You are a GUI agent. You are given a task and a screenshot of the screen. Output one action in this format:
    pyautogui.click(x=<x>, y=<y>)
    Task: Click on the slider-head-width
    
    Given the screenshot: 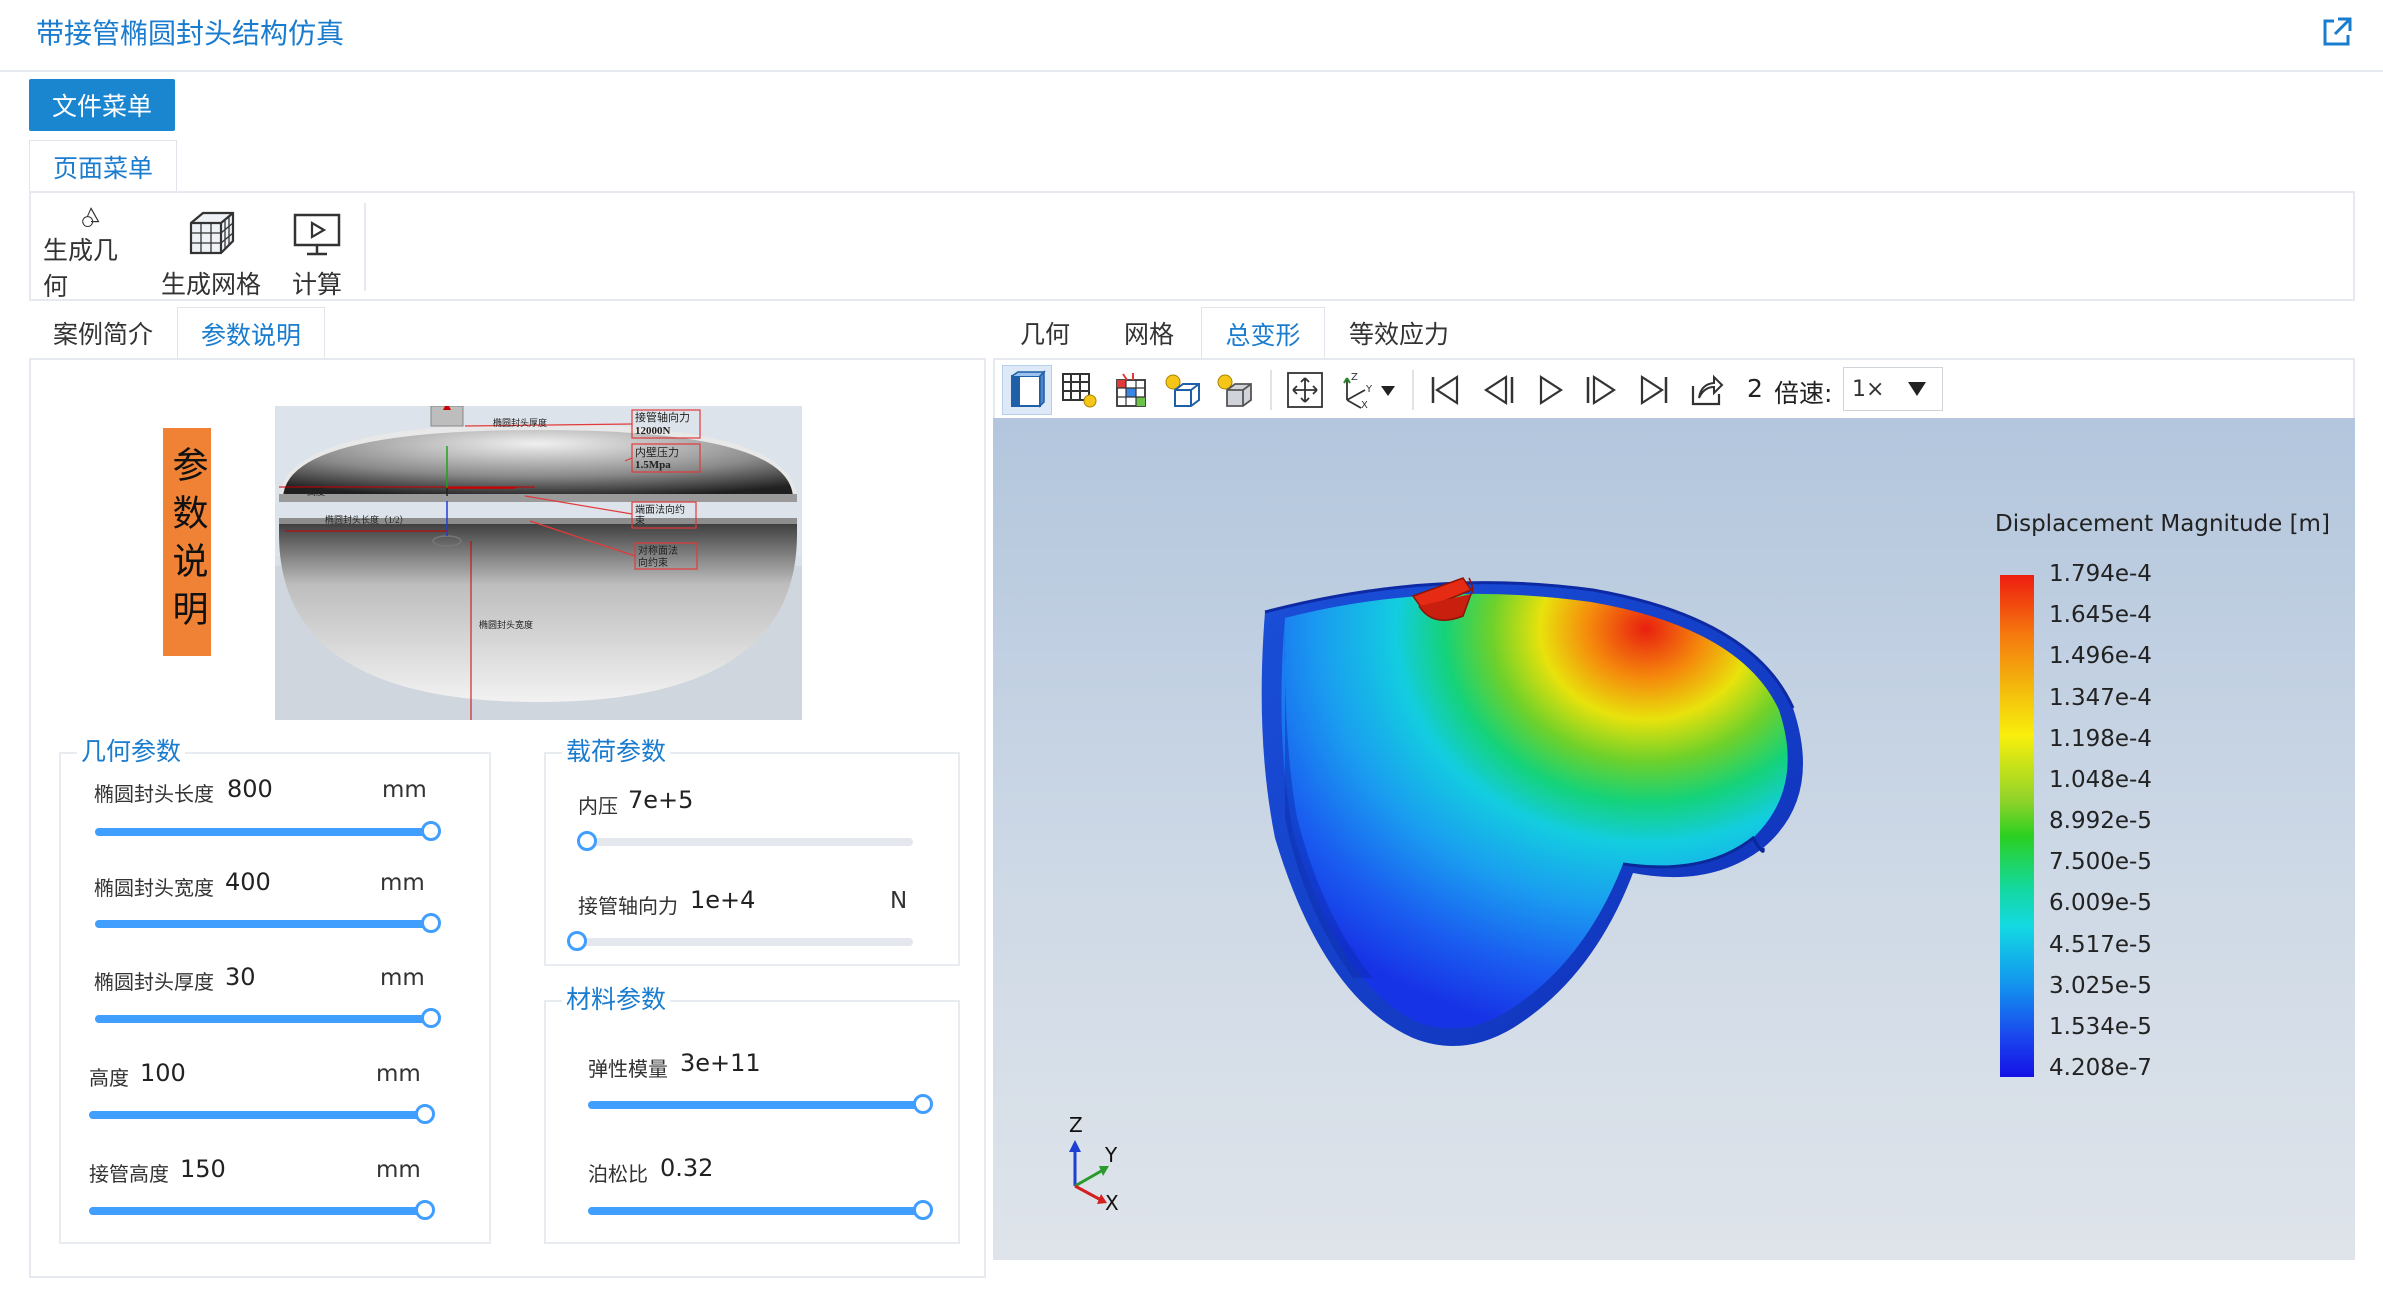 What is the action you would take?
    pyautogui.click(x=268, y=923)
    